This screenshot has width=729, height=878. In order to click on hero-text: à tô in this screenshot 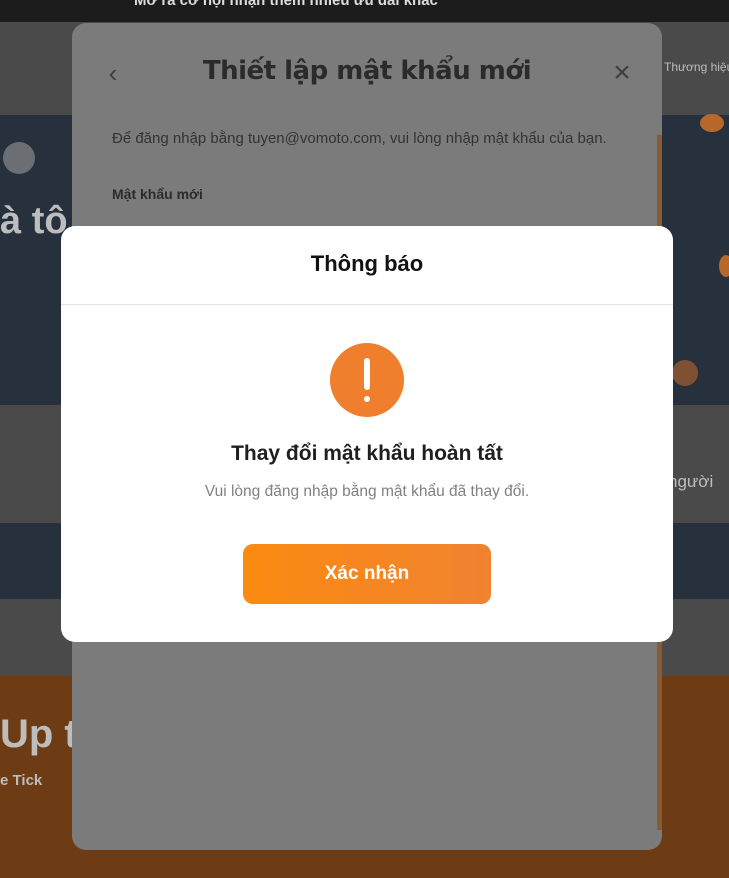, I will do `click(34, 221)`.